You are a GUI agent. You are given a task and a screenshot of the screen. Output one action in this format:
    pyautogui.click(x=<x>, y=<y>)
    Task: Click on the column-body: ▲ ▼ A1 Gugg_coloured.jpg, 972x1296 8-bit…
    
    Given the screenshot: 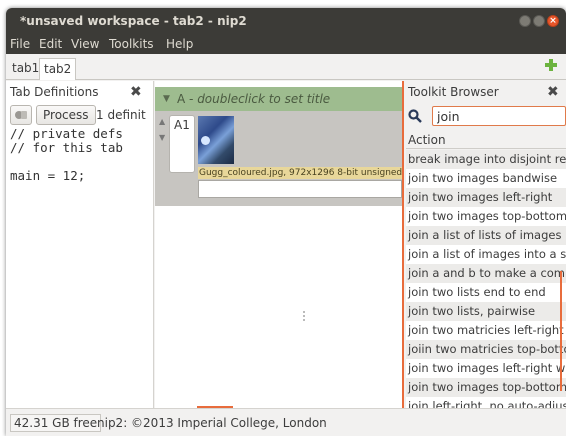 What is the action you would take?
    pyautogui.click(x=278, y=158)
    